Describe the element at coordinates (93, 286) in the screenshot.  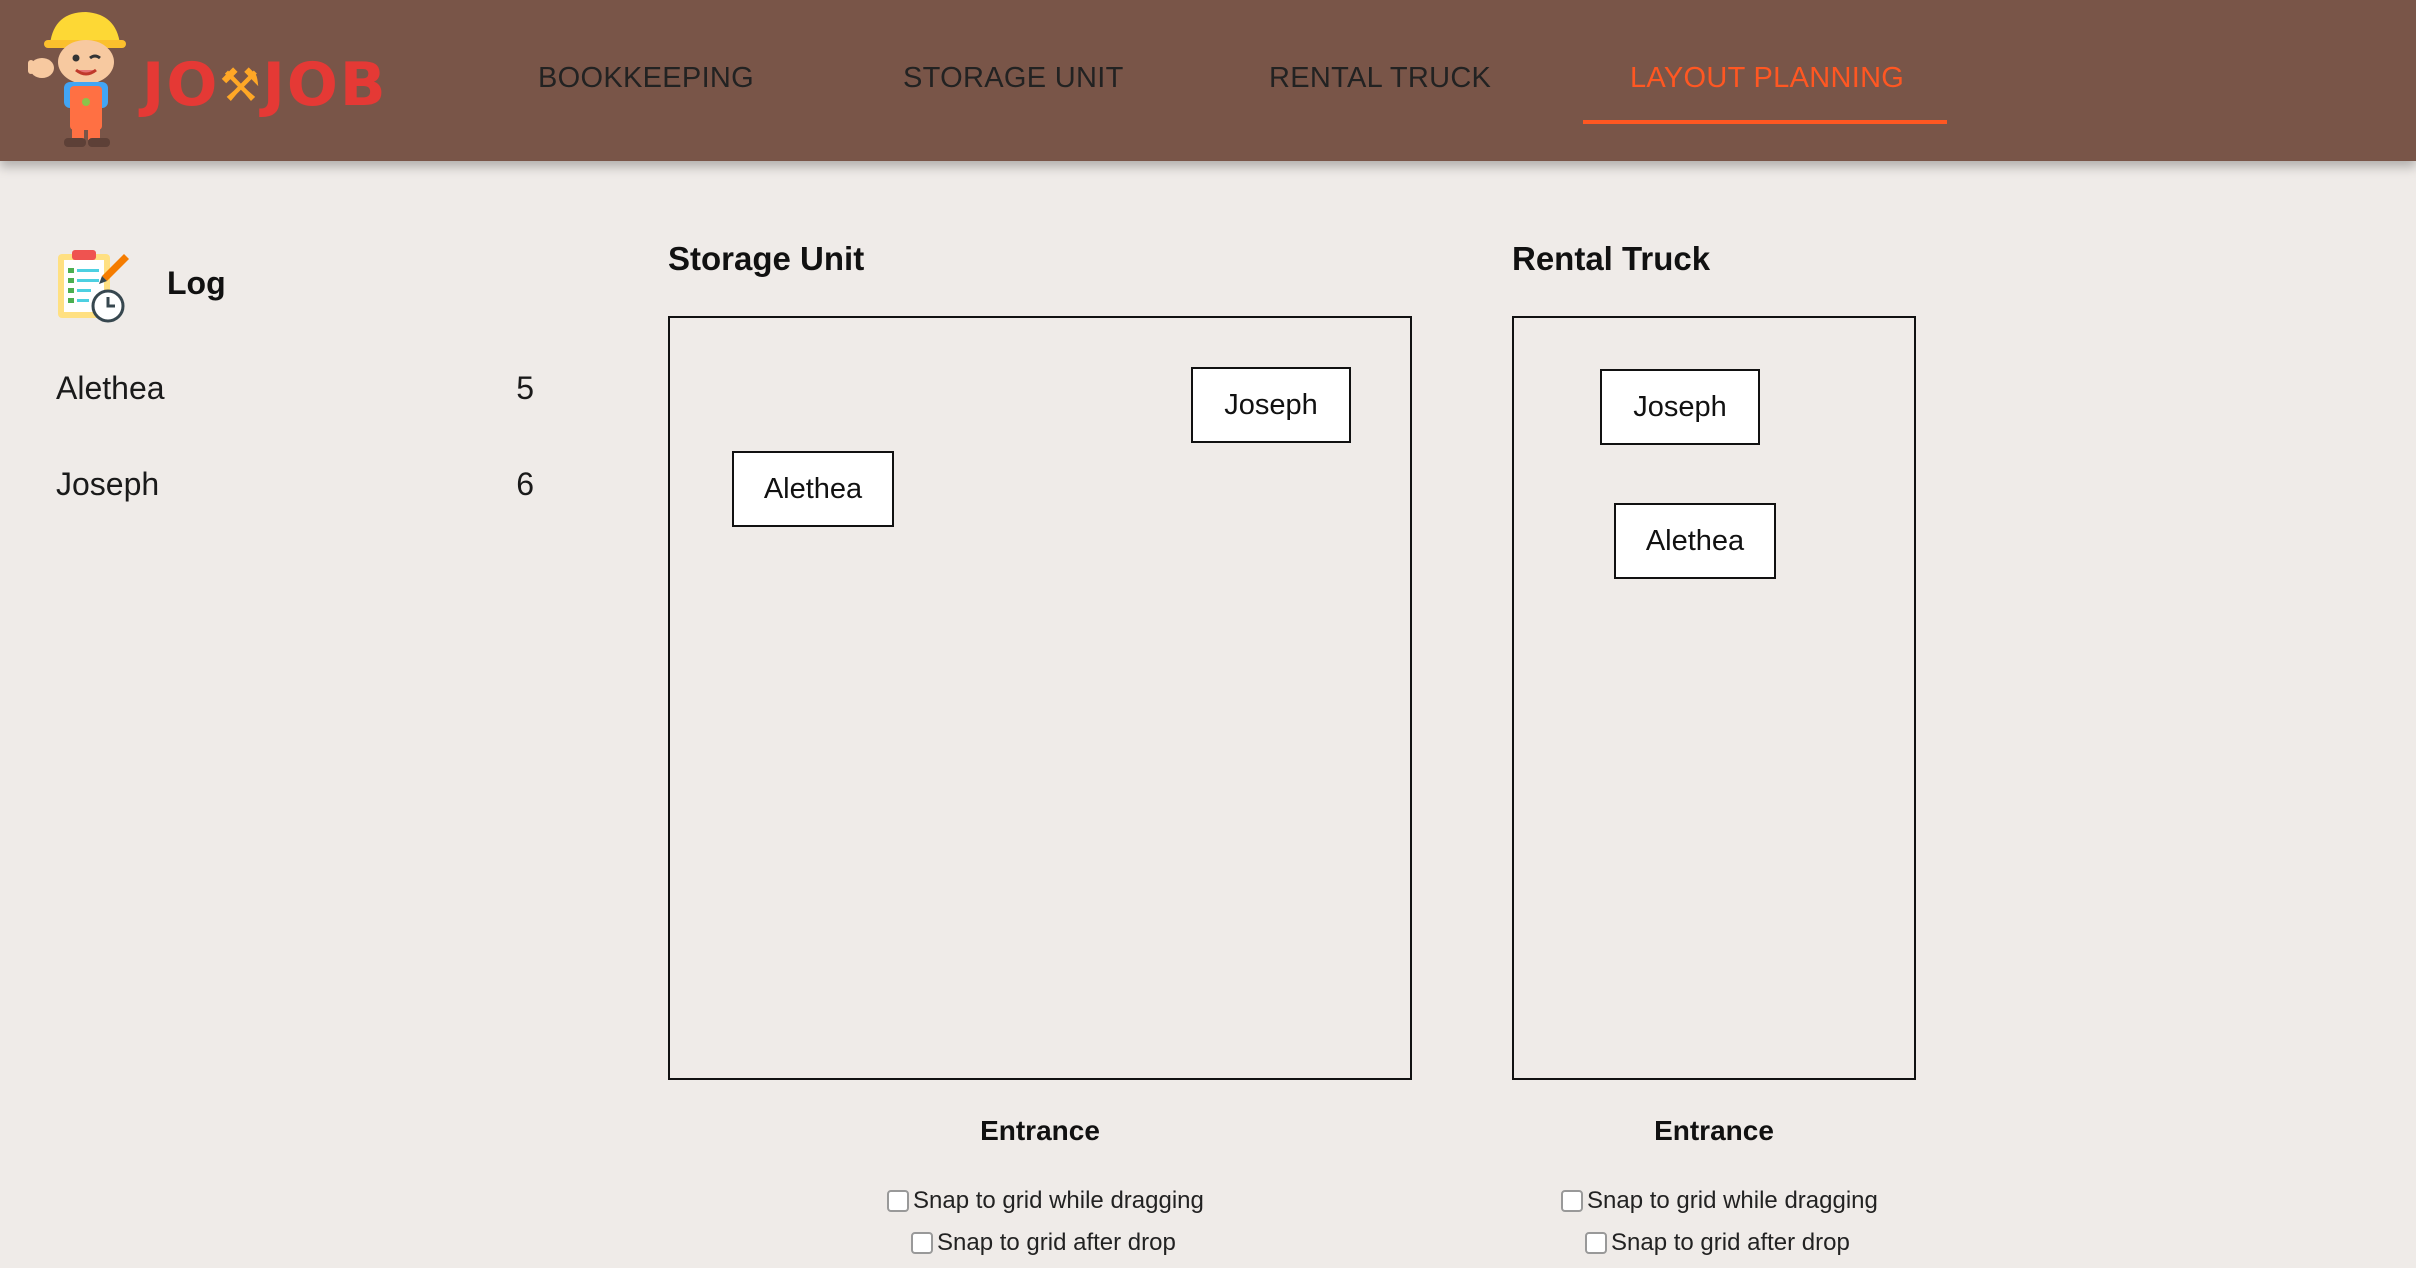
I see `clipboard-log-icon` at that location.